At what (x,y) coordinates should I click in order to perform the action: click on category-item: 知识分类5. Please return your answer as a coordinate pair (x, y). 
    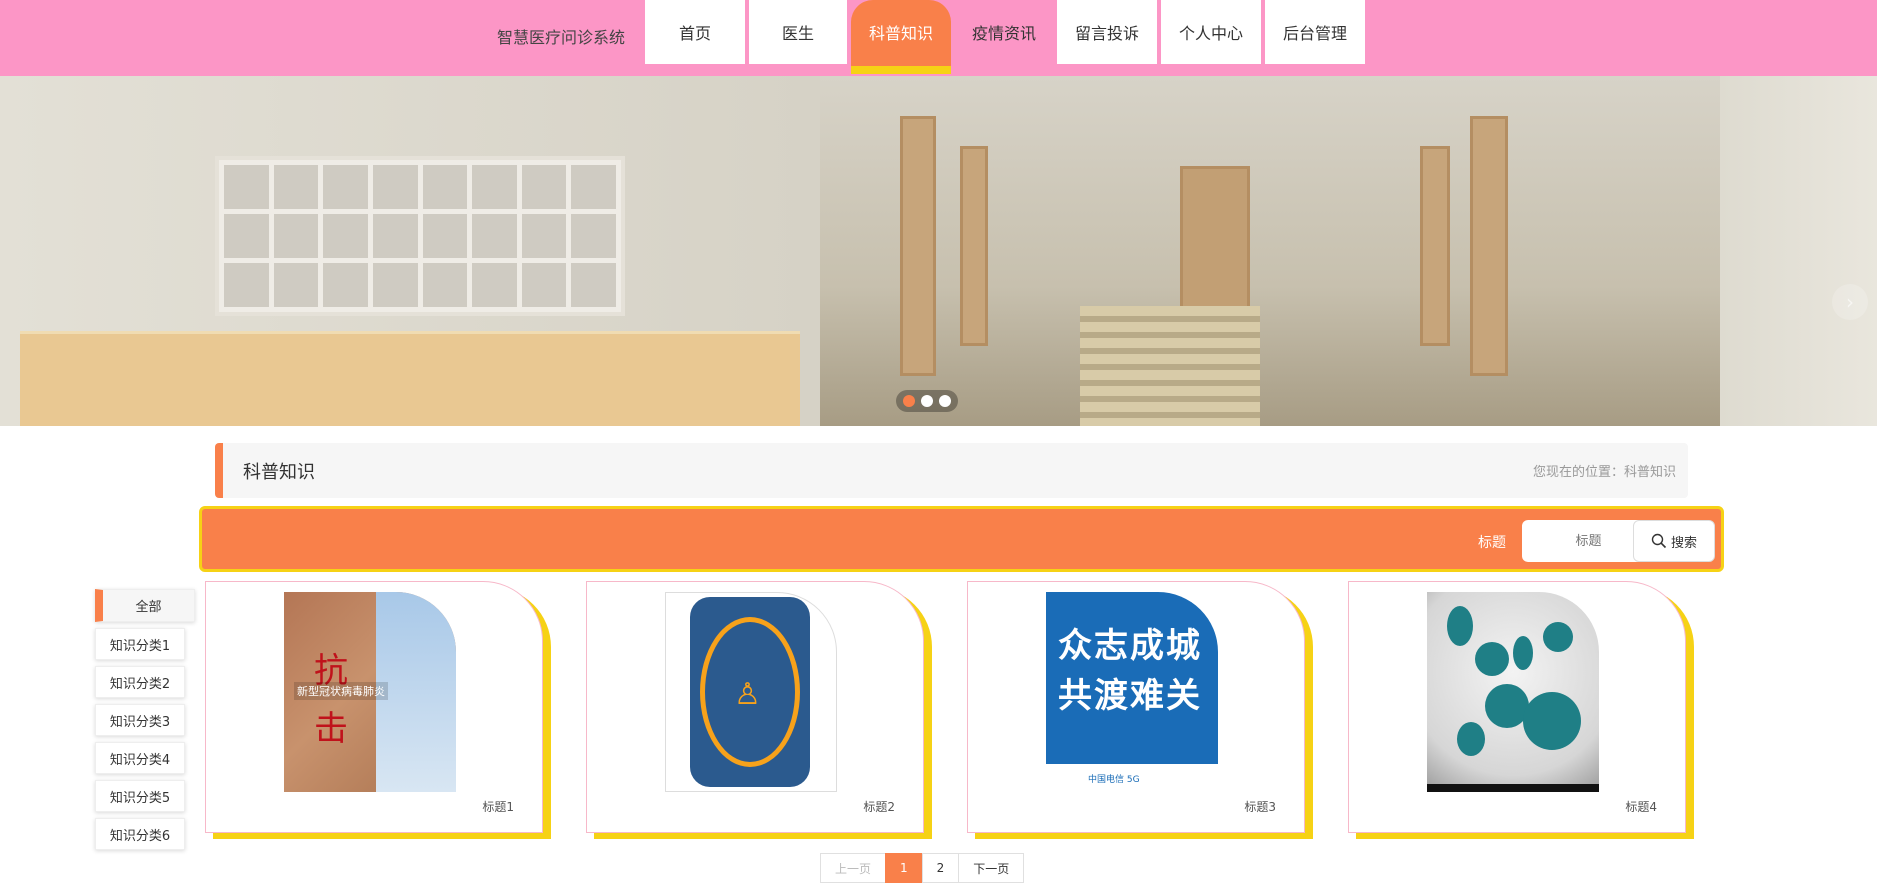
    Looking at the image, I should click on (140, 796).